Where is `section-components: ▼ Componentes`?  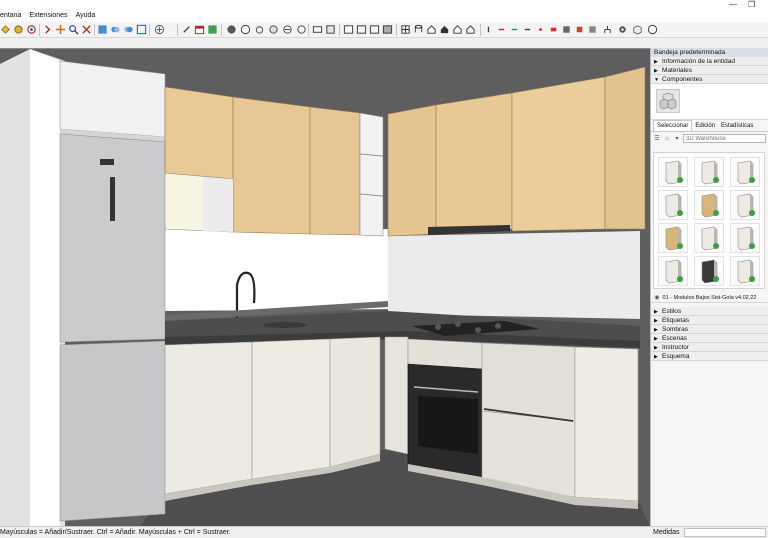 section-components: ▼ Componentes is located at coordinates (709, 79).